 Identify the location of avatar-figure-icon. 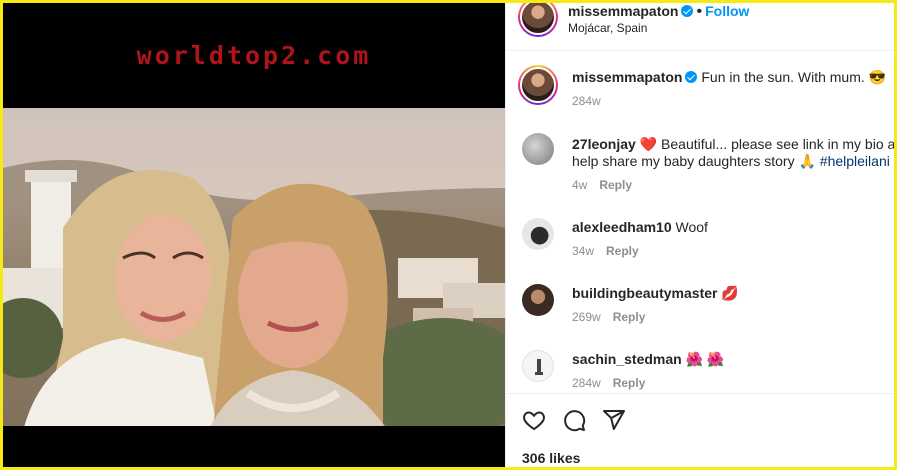
(539, 367).